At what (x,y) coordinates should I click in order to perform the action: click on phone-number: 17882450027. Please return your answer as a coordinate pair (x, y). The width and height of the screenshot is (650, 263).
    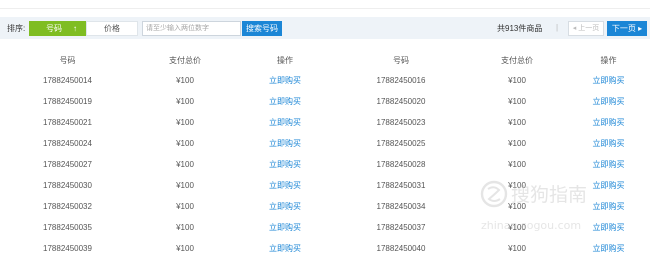
    Looking at the image, I should click on (67, 164).